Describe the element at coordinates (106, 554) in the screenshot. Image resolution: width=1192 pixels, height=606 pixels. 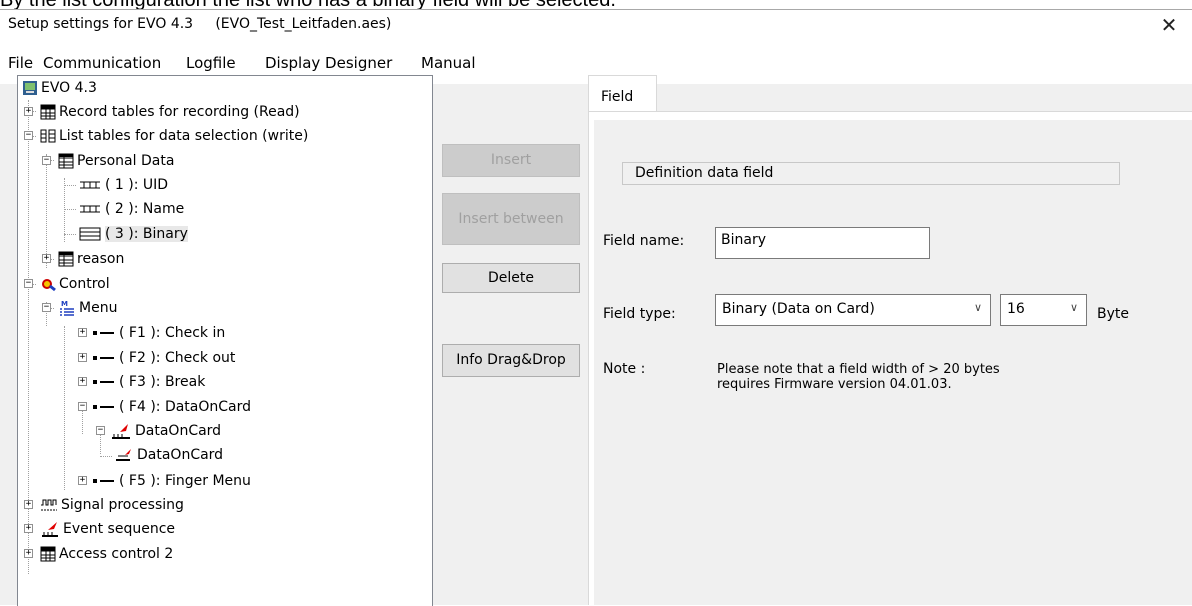
I see `tree-node-access-control: Access control 2` at that location.